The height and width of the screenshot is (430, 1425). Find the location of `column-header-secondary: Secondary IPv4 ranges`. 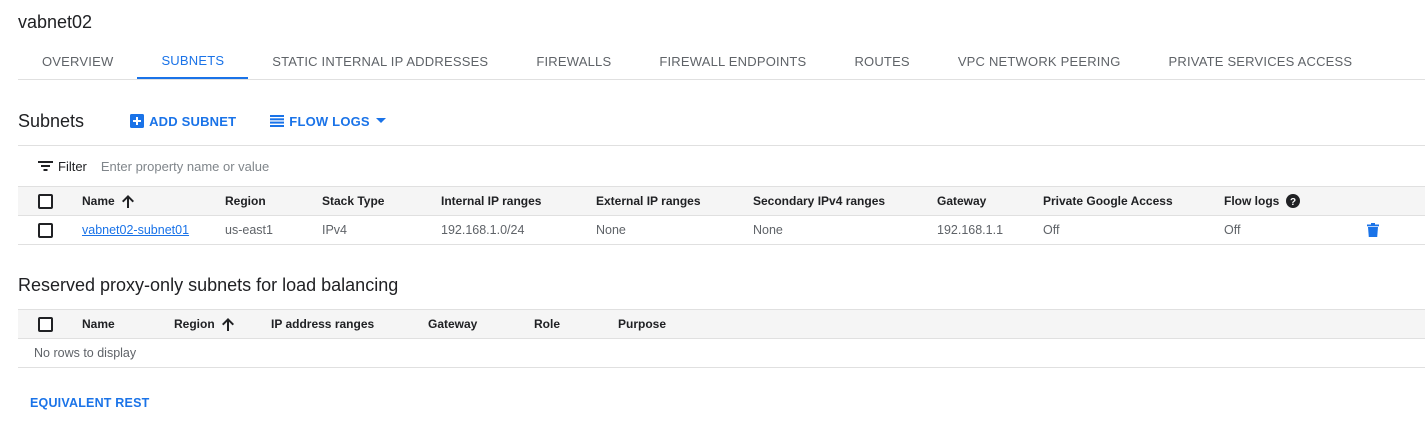

column-header-secondary: Secondary IPv4 ranges is located at coordinates (819, 201).